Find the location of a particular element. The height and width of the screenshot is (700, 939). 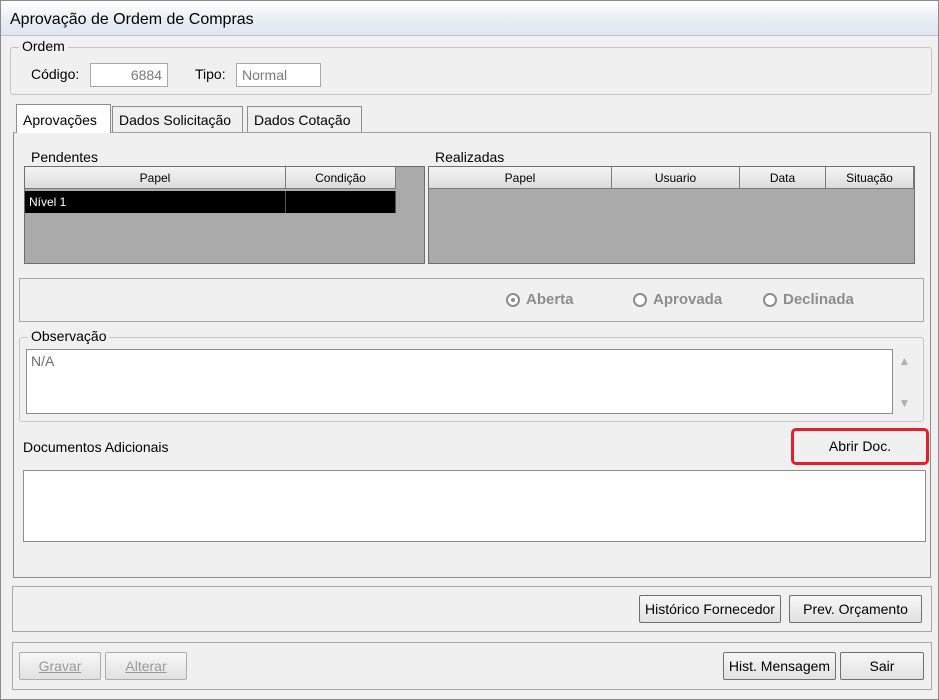

pendentes-label: Pendentes is located at coordinates (64, 157).